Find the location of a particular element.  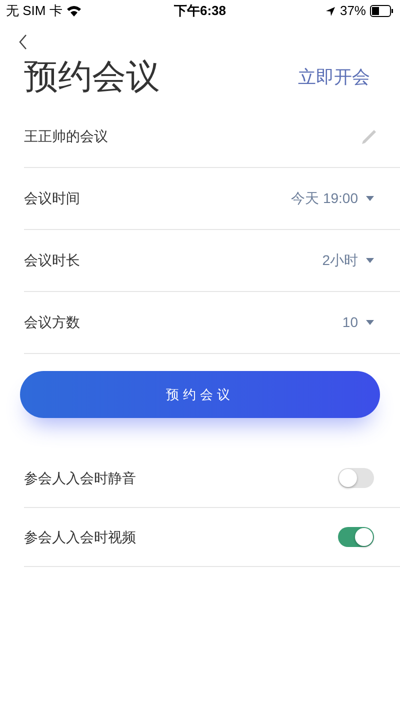

clock: 下午6:38 is located at coordinates (200, 11).